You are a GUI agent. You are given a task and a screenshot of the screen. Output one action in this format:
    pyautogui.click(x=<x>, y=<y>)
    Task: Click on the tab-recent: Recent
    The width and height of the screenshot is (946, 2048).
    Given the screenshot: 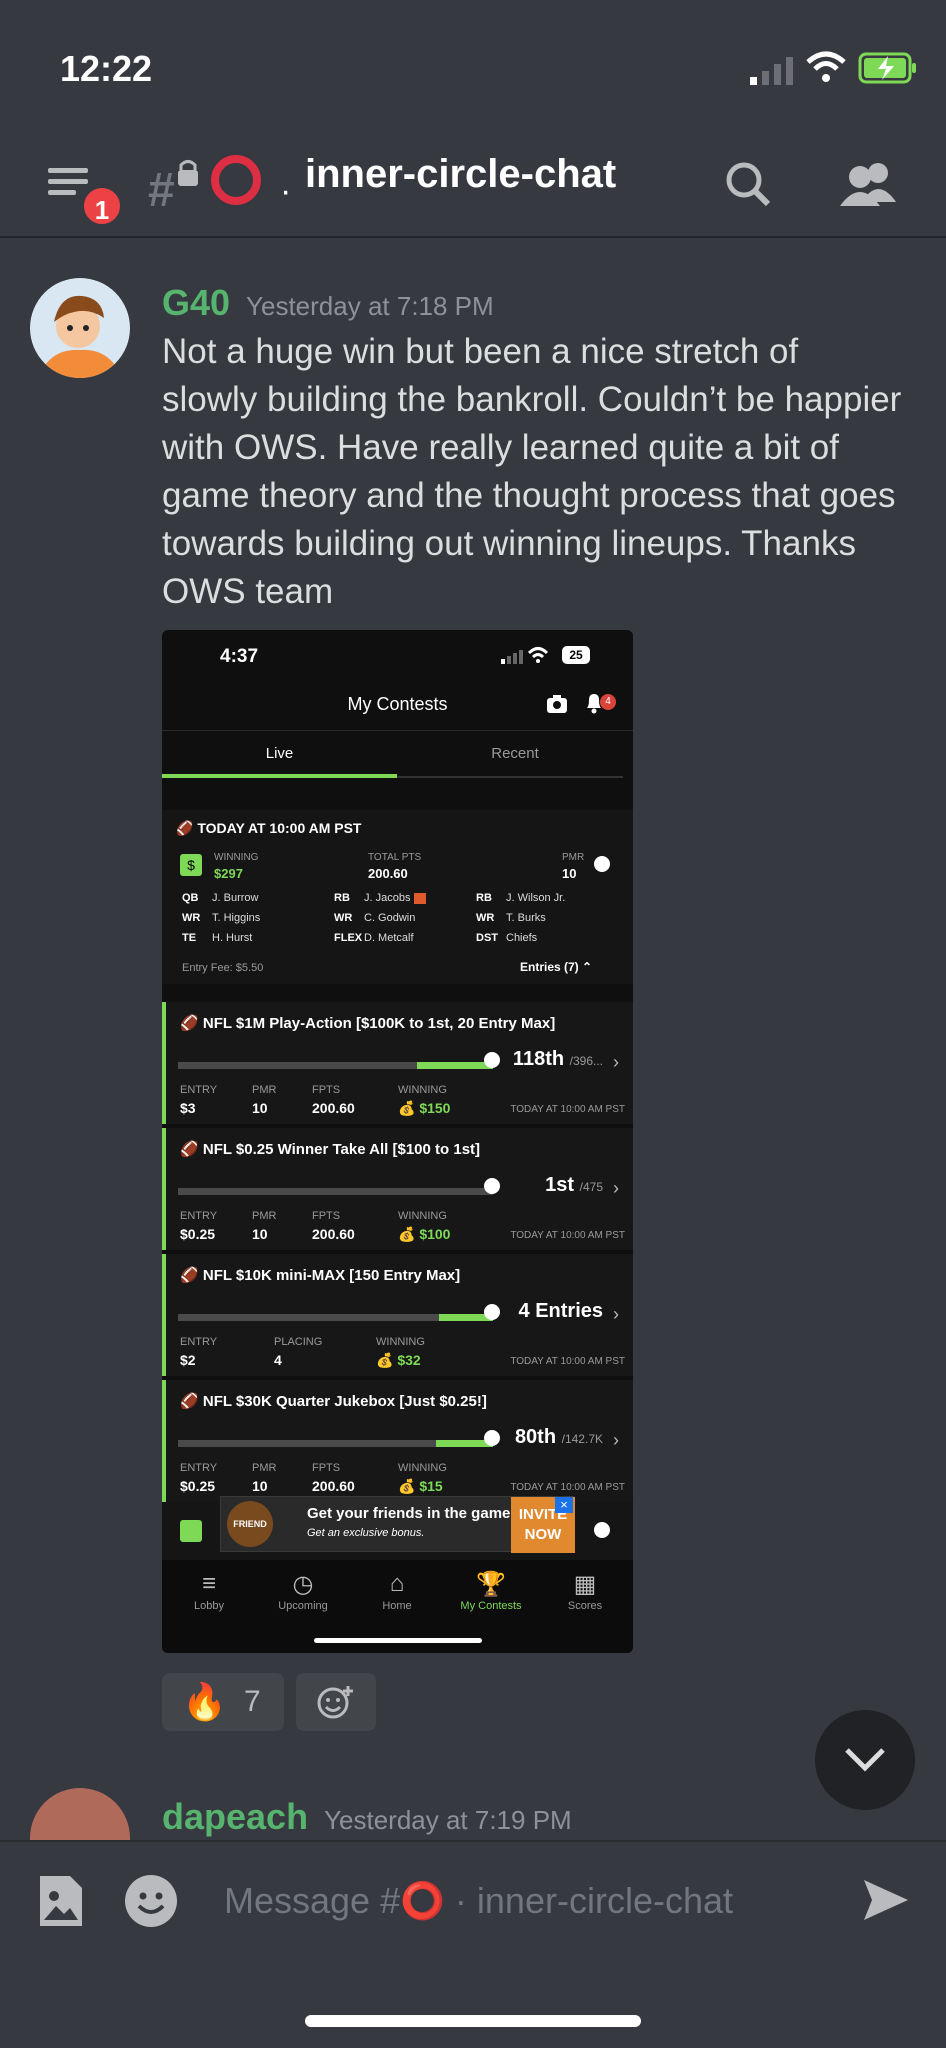 What is the action you would take?
    pyautogui.click(x=515, y=753)
    